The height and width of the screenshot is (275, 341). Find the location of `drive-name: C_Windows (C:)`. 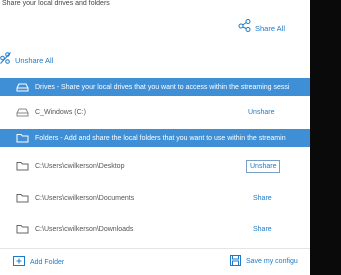

drive-name: C_Windows (C:) is located at coordinates (60, 112).